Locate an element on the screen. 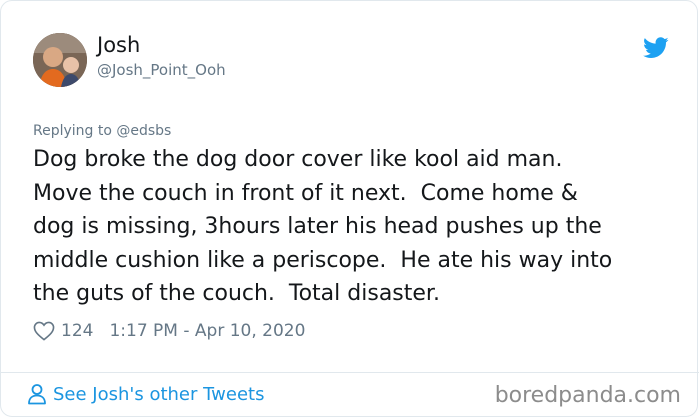 The width and height of the screenshot is (700, 419). tweet-meta: 124 1:17 PM - Apr 10, 2020 is located at coordinates (169, 331).